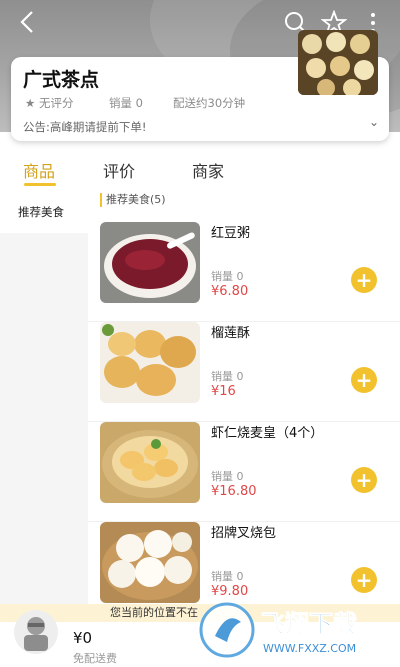 The image size is (400, 667). Describe the element at coordinates (44, 213) in the screenshot. I see `sidebar-item-recommended: 推荐美食` at that location.